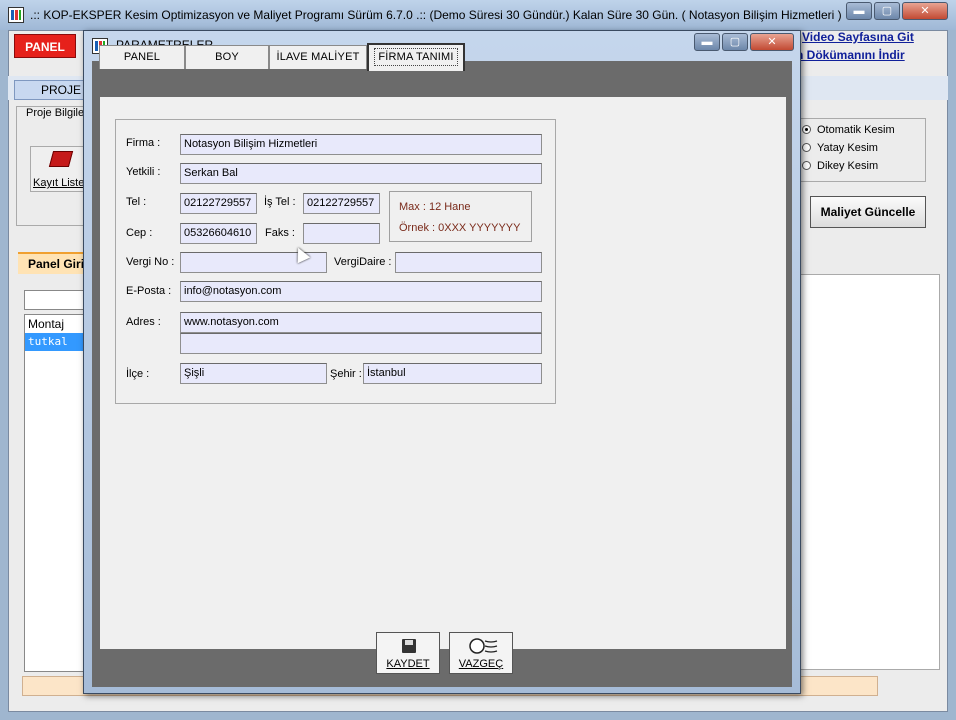  What do you see at coordinates (468, 262) in the screenshot?
I see `vergi-daire-field` at bounding box center [468, 262].